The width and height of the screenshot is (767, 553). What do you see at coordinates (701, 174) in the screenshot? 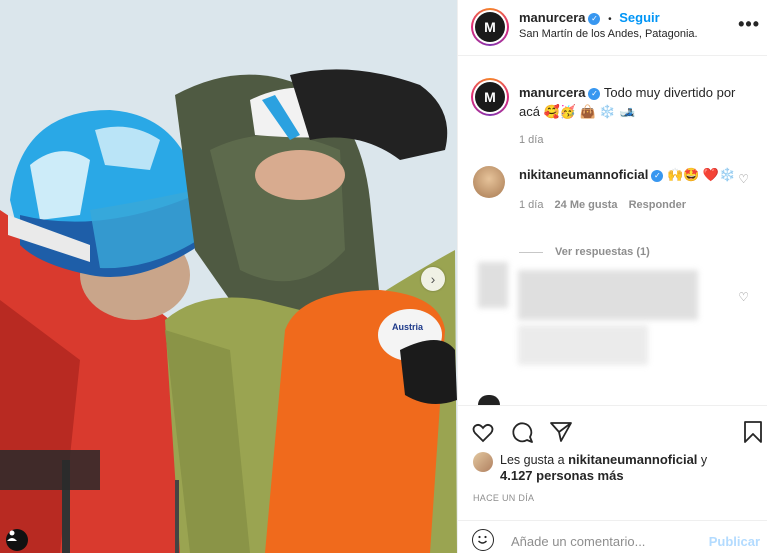
I see `comment-text: 🙌🤩 ❤️❄️` at bounding box center [701, 174].